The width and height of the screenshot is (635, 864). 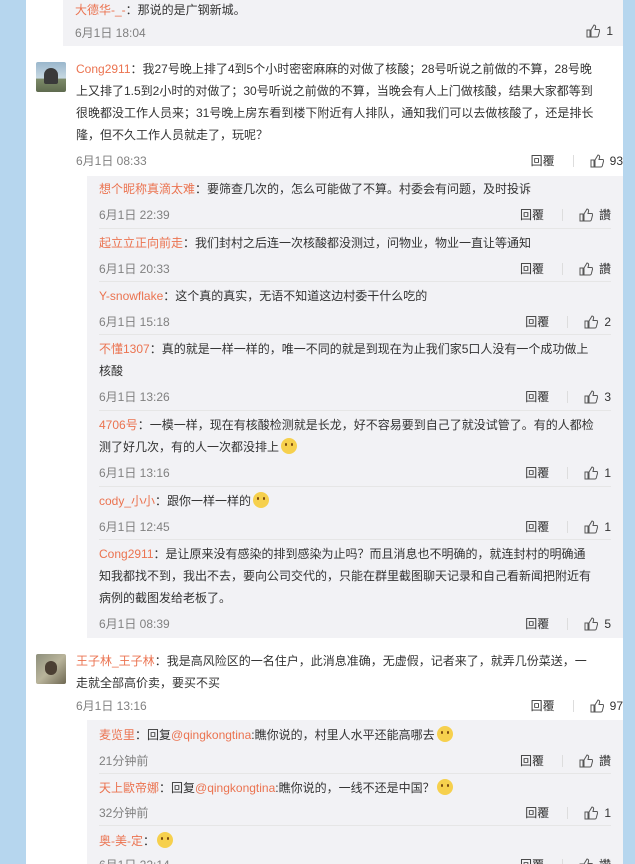 What do you see at coordinates (607, 321) in the screenshot?
I see `like-count: 2` at bounding box center [607, 321].